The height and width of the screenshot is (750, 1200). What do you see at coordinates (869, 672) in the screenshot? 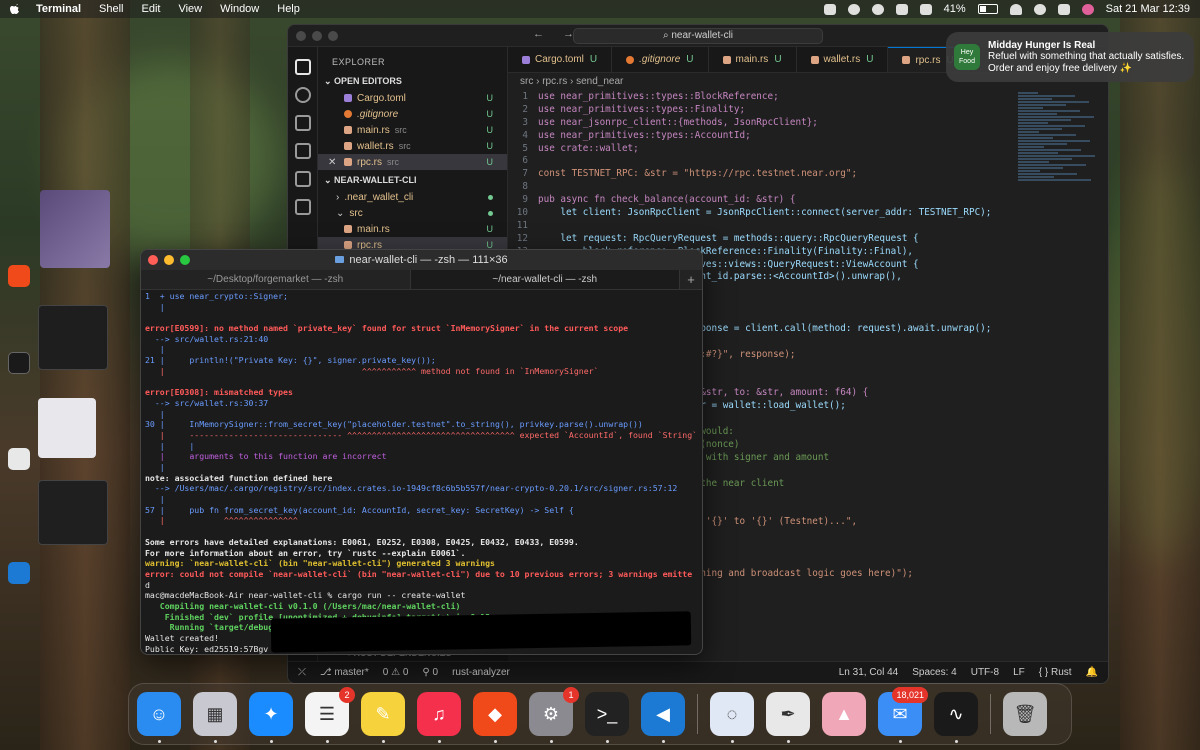
I see `cursor-position: Ln 31, Col 44` at bounding box center [869, 672].